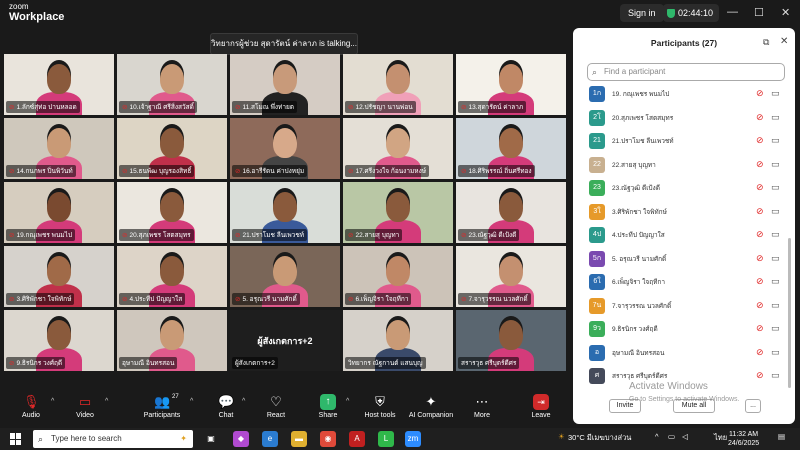  I want to click on video-tile: ⊘ 12.ปรัชญา นานพ่อน, so click(398, 84).